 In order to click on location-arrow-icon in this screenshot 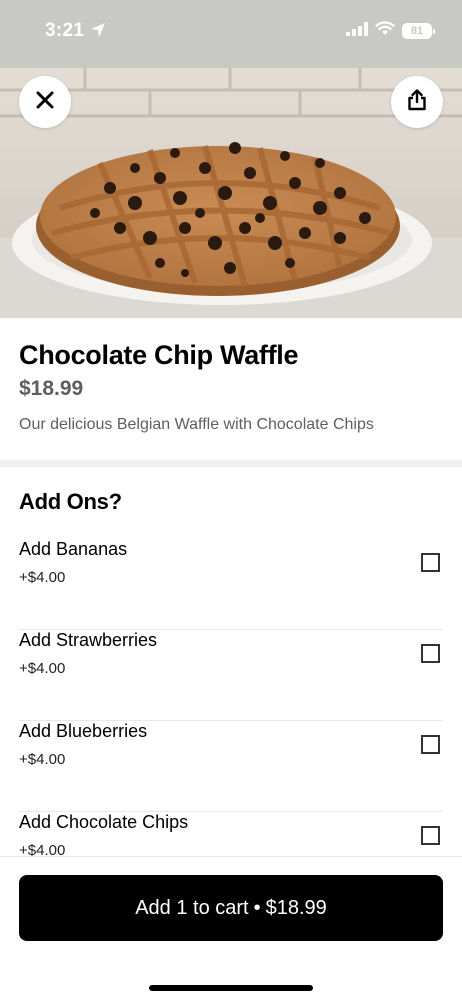, I will do `click(98, 32)`.